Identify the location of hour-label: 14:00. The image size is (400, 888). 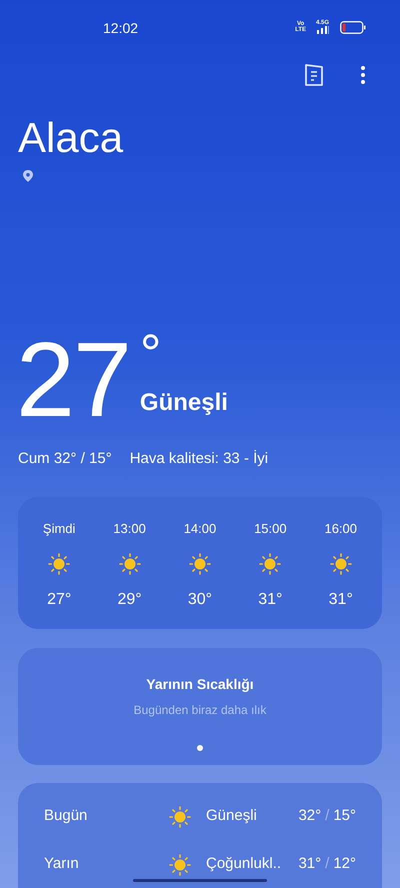
(200, 529).